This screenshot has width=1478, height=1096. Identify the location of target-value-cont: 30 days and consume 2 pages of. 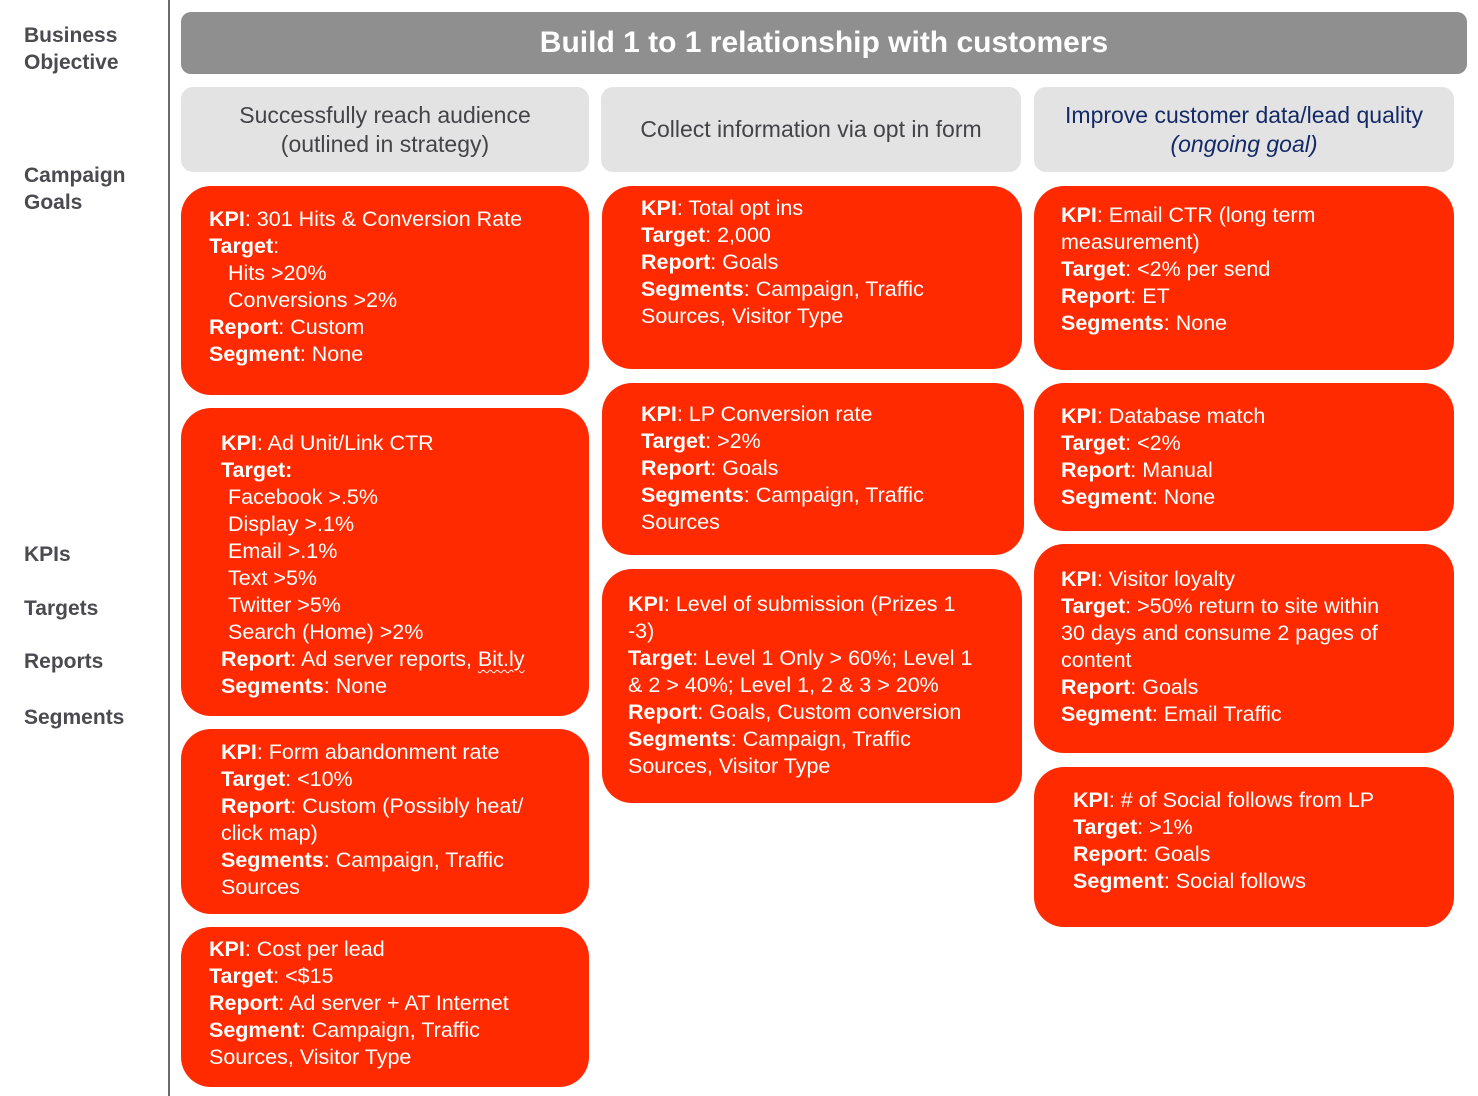
(1219, 633).